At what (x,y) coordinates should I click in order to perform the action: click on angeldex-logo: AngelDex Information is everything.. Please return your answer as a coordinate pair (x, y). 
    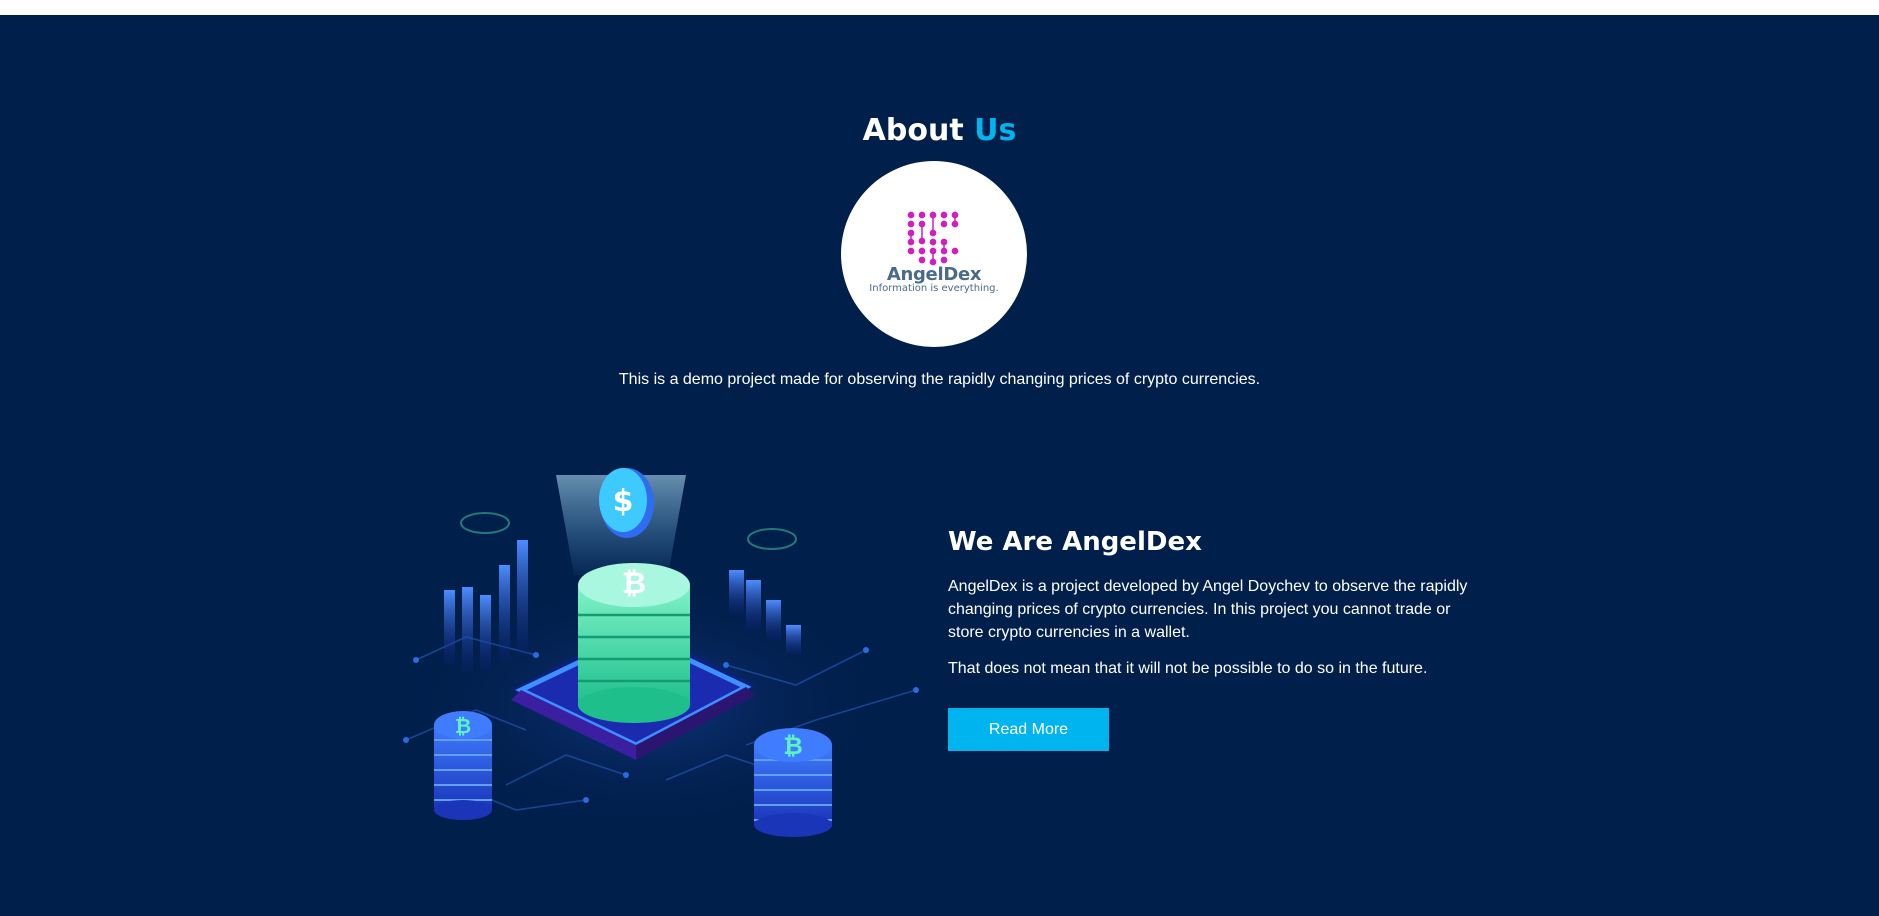
    Looking at the image, I should click on (934, 254).